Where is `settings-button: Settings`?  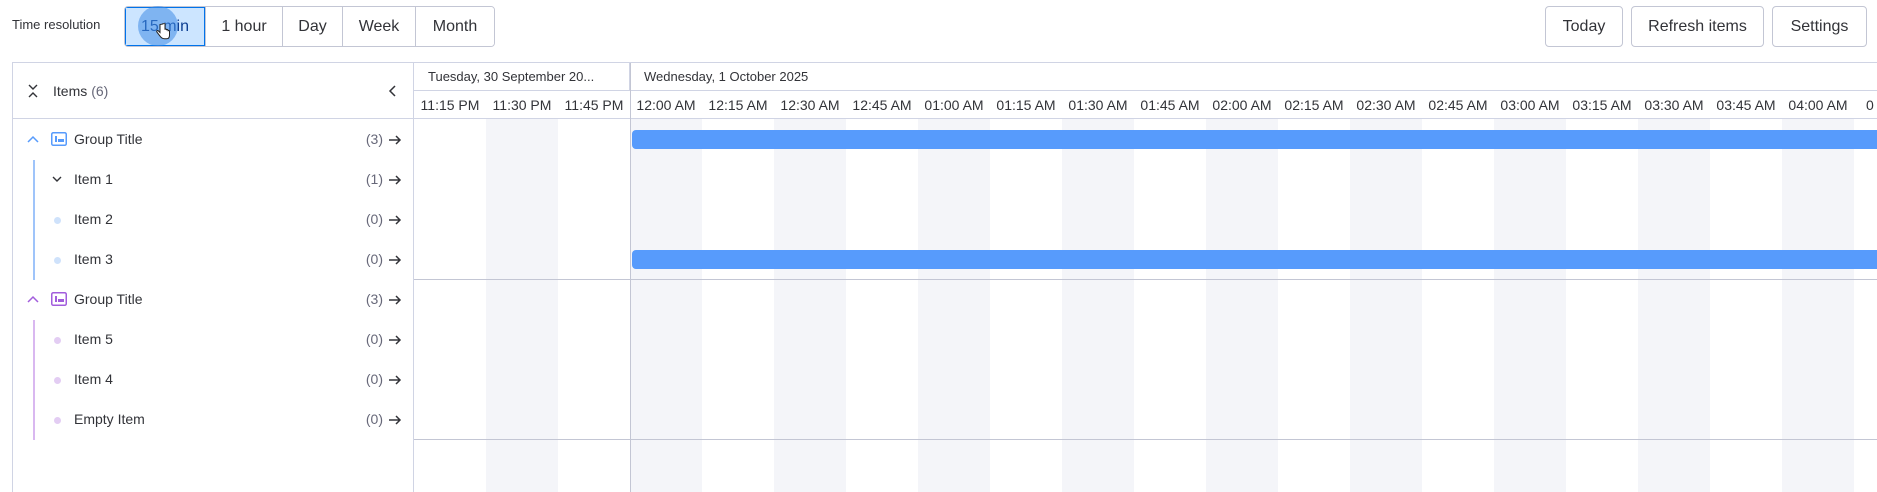 settings-button: Settings is located at coordinates (1819, 26).